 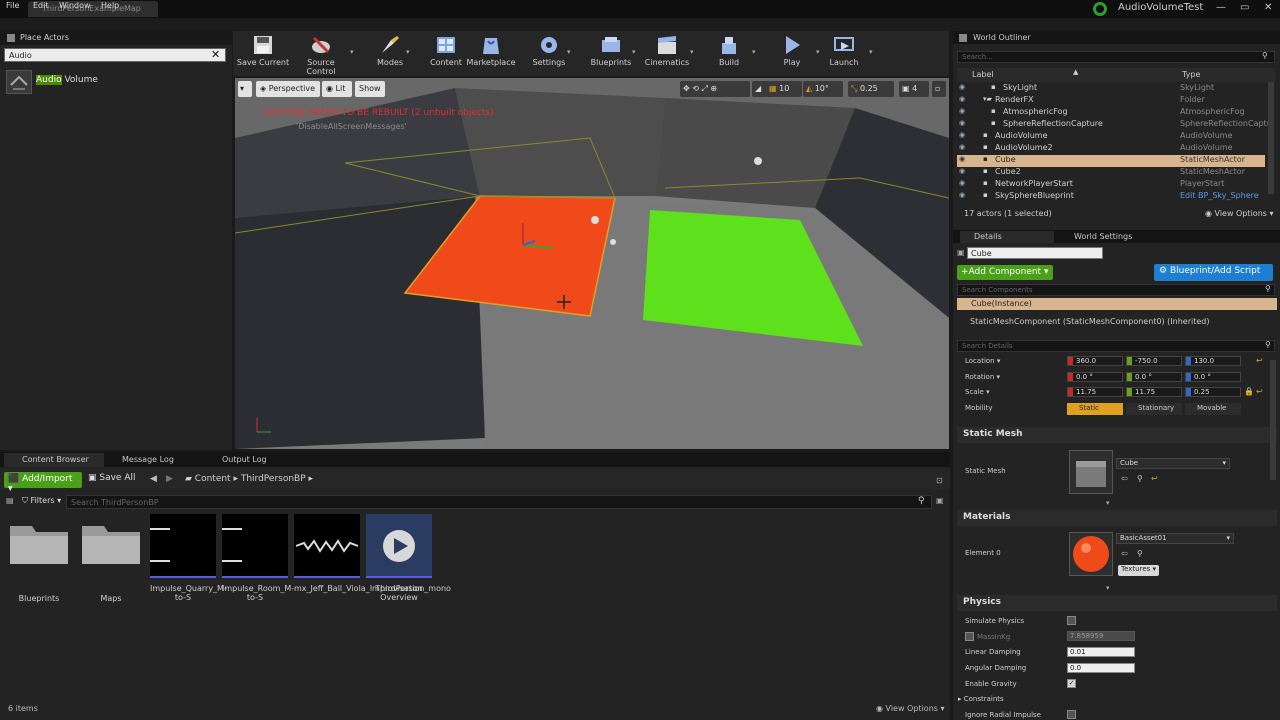 I want to click on tab-message-log: Message Log, so click(x=148, y=460).